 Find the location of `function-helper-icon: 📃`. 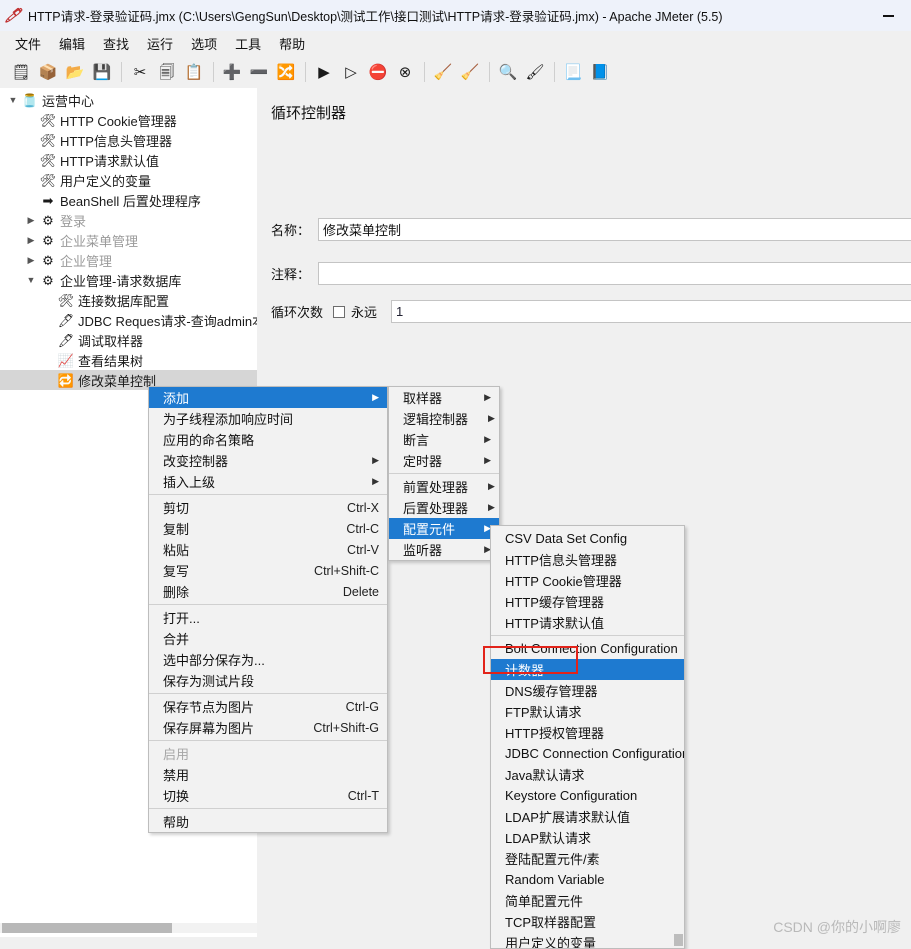

function-helper-icon: 📃 is located at coordinates (573, 72).